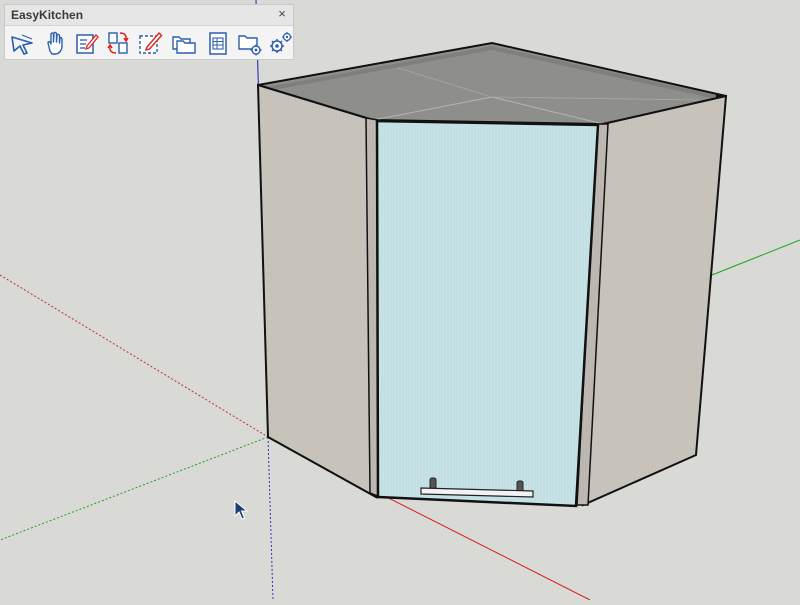 This screenshot has width=800, height=605. What do you see at coordinates (86, 43) in the screenshot?
I see `edit-document-icon` at bounding box center [86, 43].